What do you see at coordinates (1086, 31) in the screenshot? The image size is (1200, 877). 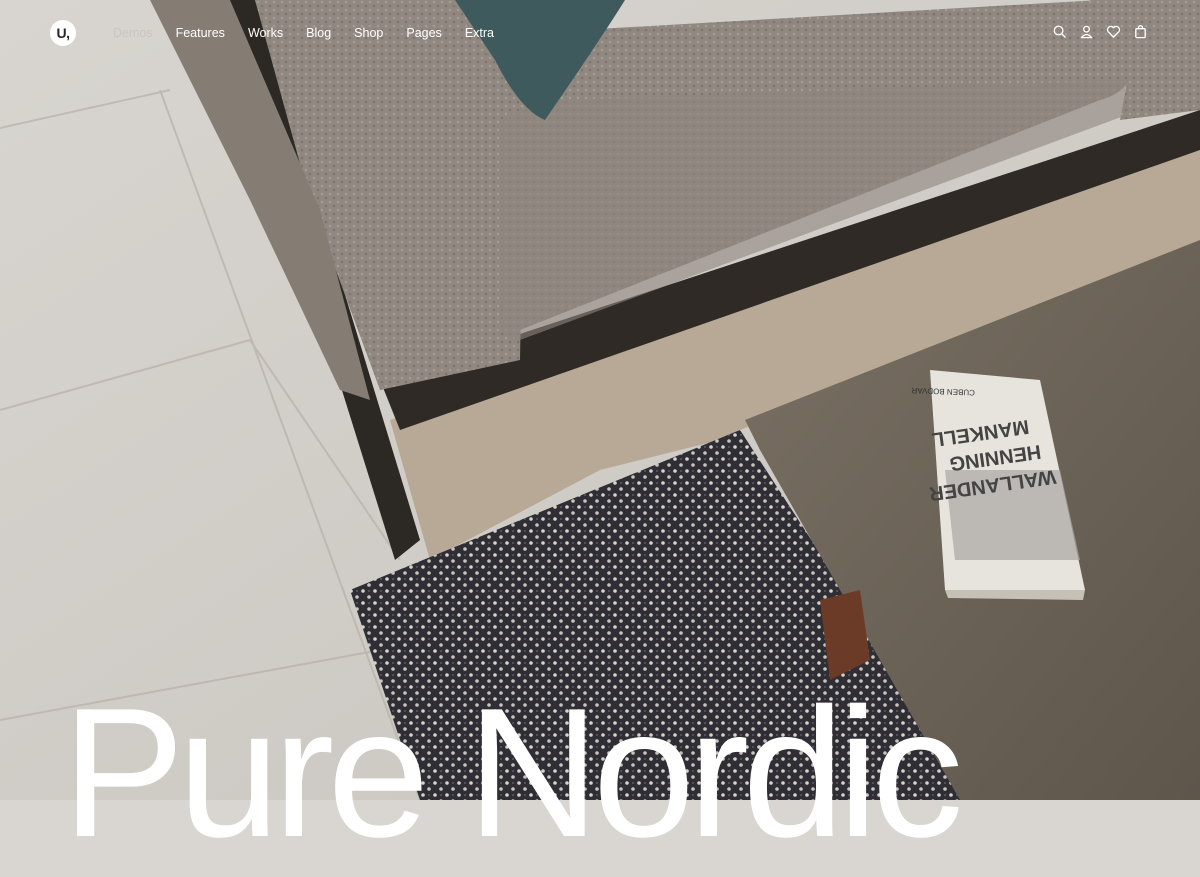 I see `user-icon` at bounding box center [1086, 31].